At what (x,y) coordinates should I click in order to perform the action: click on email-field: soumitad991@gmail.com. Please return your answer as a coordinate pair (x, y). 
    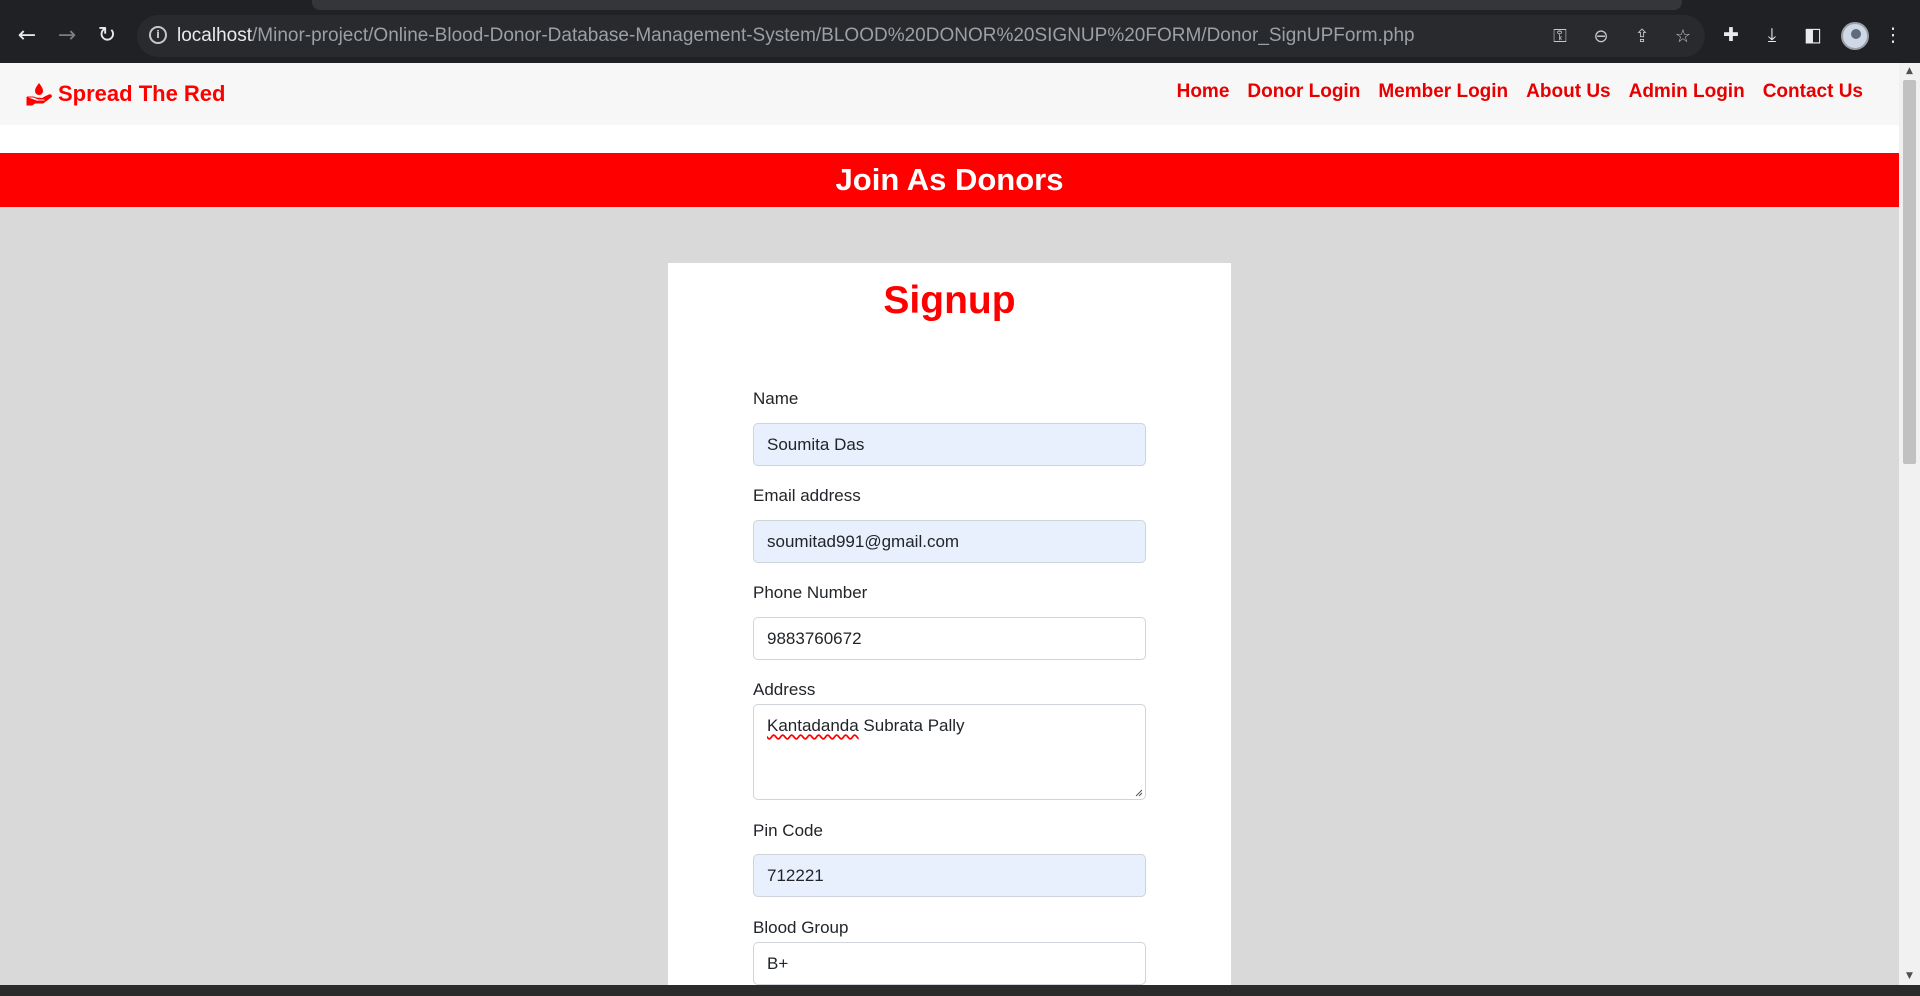
    Looking at the image, I should click on (949, 541).